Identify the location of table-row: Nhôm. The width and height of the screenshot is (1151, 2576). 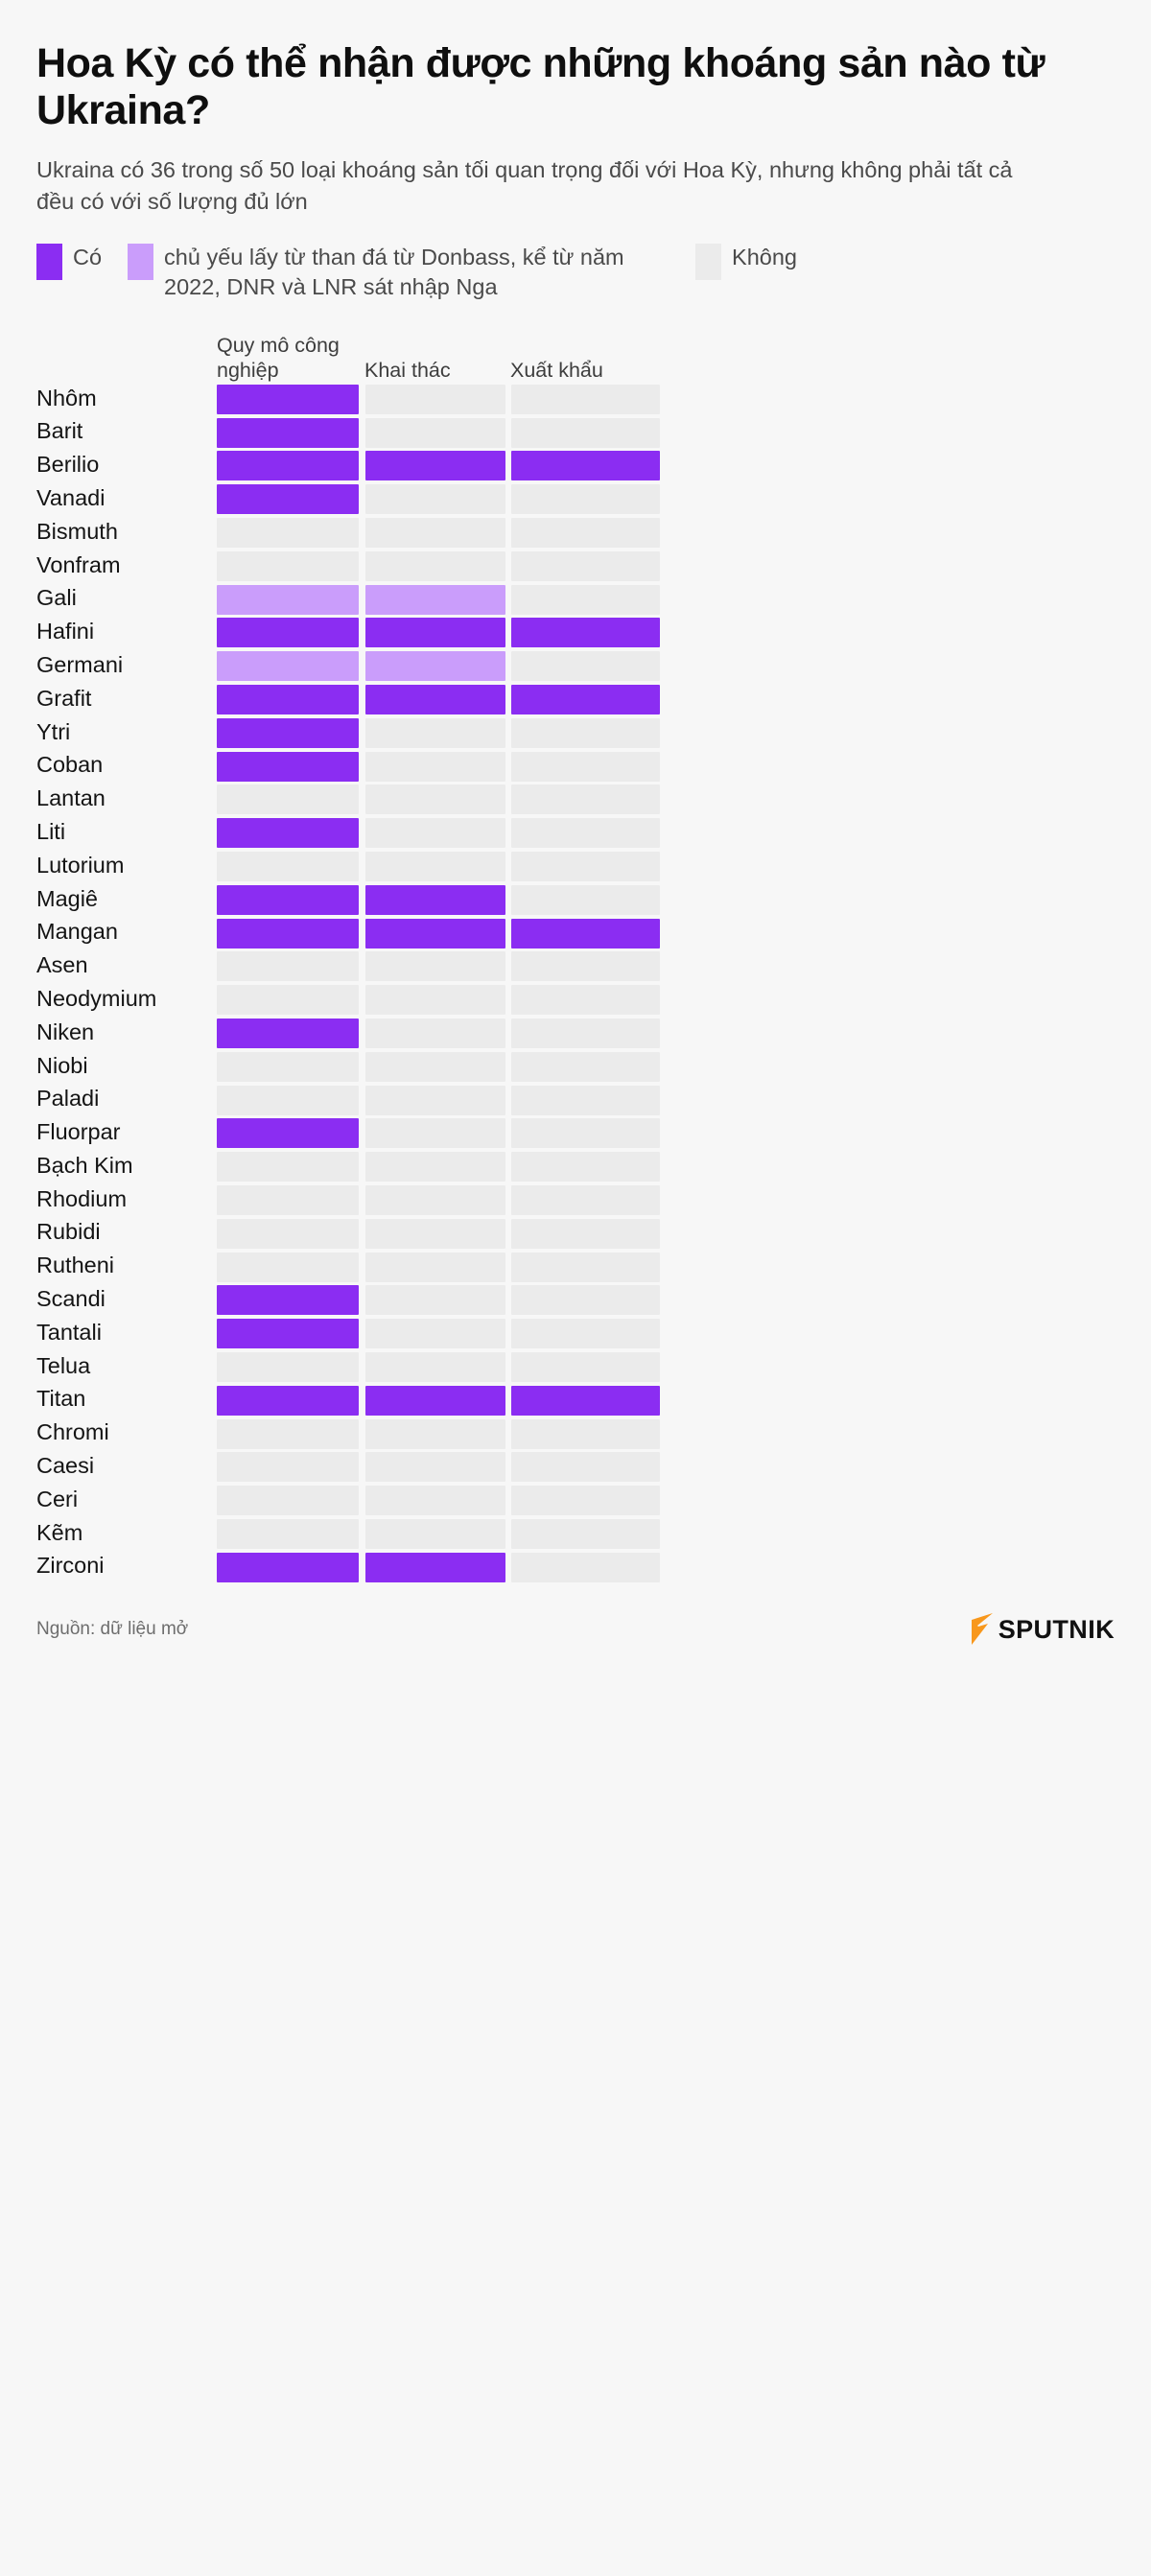
(575, 399).